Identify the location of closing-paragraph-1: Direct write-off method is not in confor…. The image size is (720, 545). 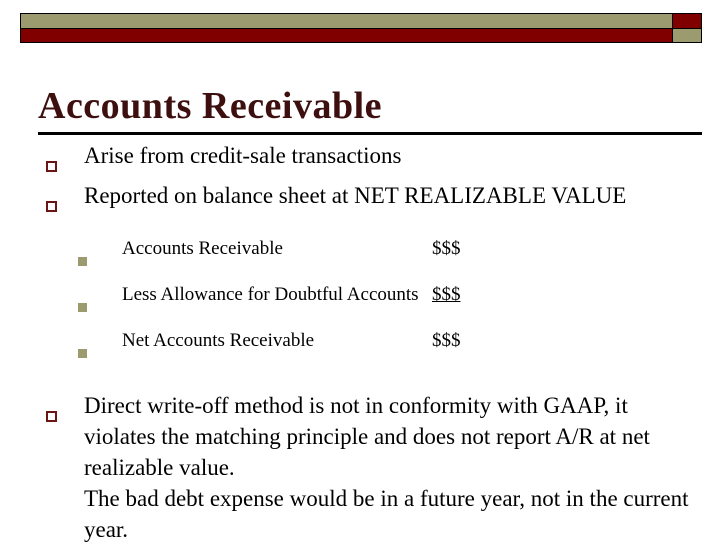
(367, 436).